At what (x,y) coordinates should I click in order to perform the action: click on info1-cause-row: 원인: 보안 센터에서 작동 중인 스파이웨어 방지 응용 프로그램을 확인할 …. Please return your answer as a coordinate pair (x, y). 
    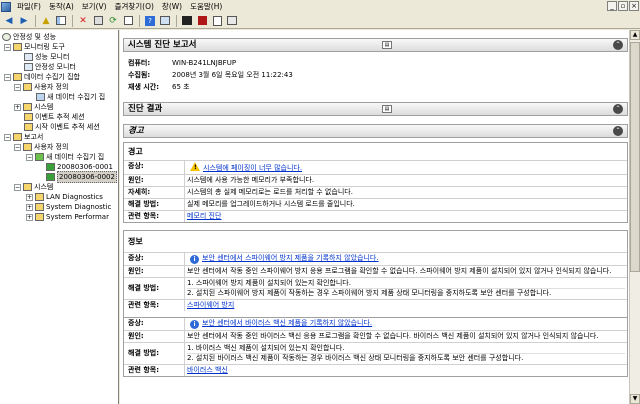
    Looking at the image, I should click on (375, 271).